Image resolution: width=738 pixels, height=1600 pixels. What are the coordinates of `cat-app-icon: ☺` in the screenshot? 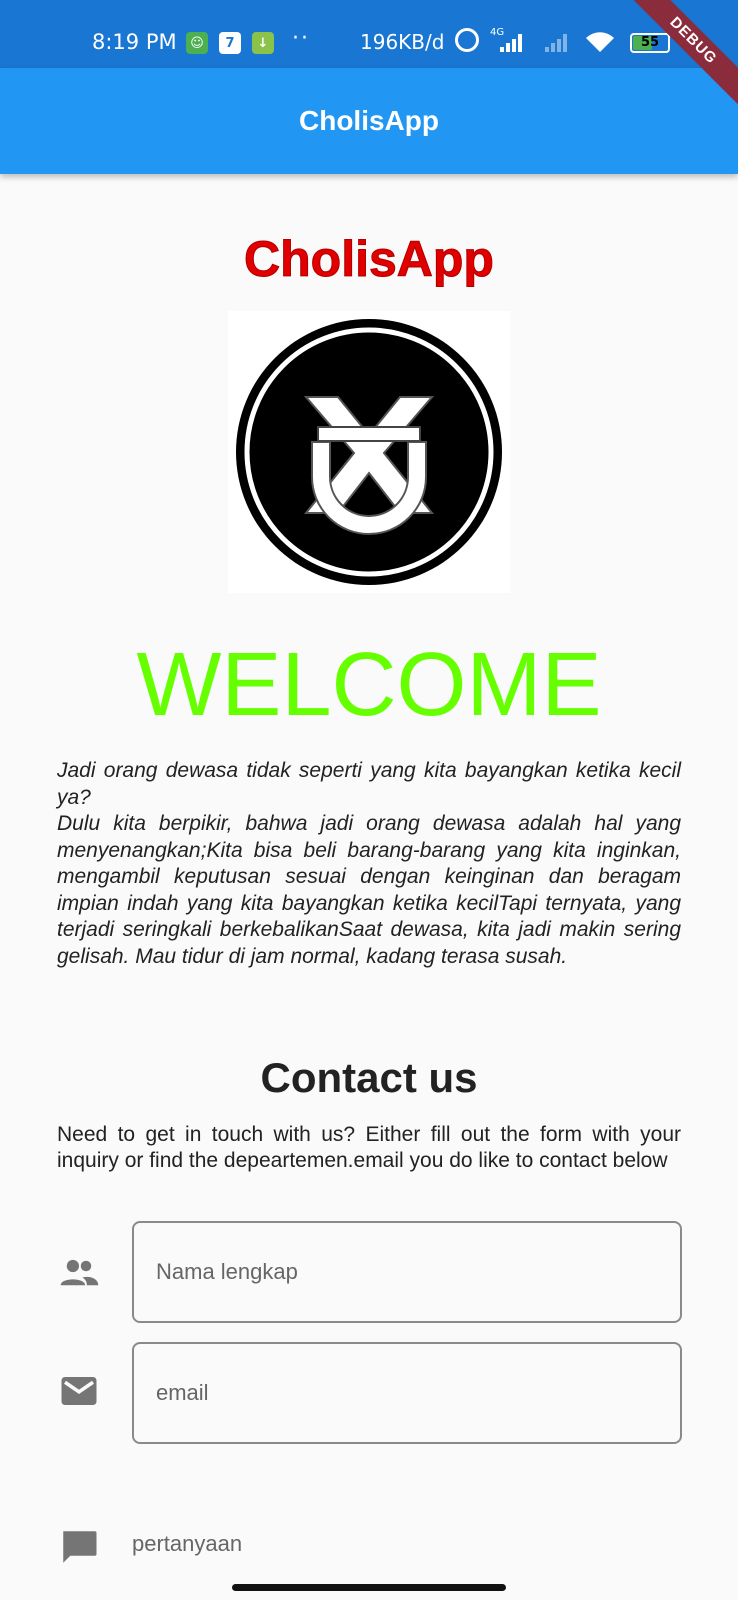 It's located at (197, 43).